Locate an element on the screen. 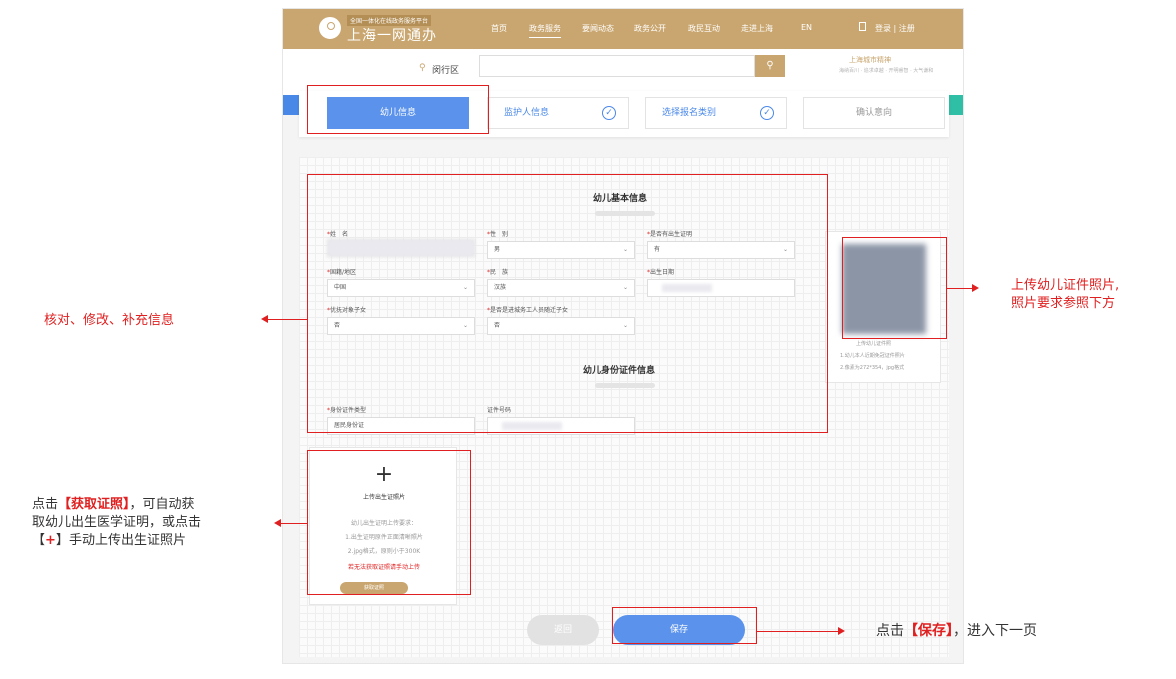 This screenshot has height=679, width=1176. highlight-photo-box is located at coordinates (894, 288).